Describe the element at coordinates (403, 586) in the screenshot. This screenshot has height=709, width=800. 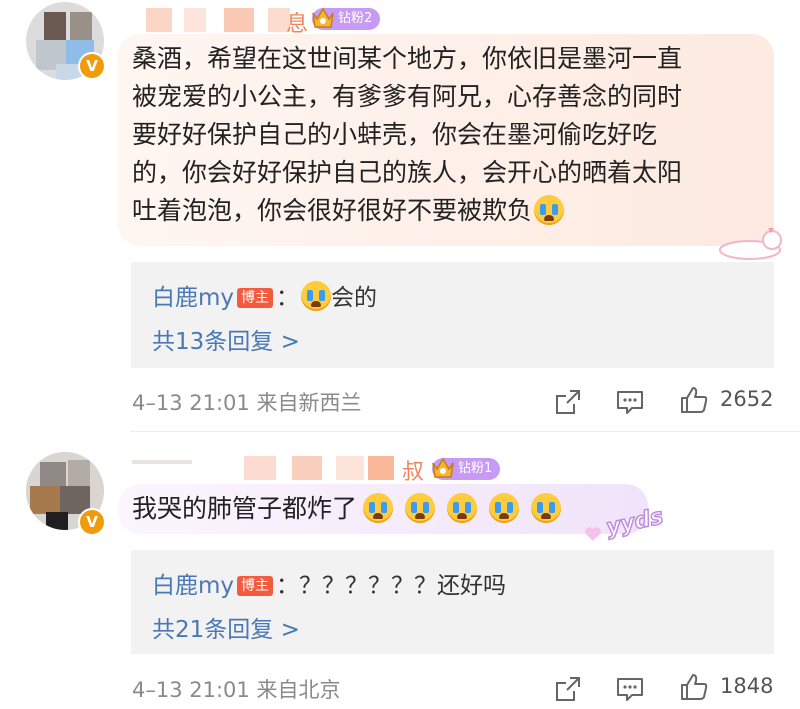
I see `reply-text: ？？？？？？还好吗` at that location.